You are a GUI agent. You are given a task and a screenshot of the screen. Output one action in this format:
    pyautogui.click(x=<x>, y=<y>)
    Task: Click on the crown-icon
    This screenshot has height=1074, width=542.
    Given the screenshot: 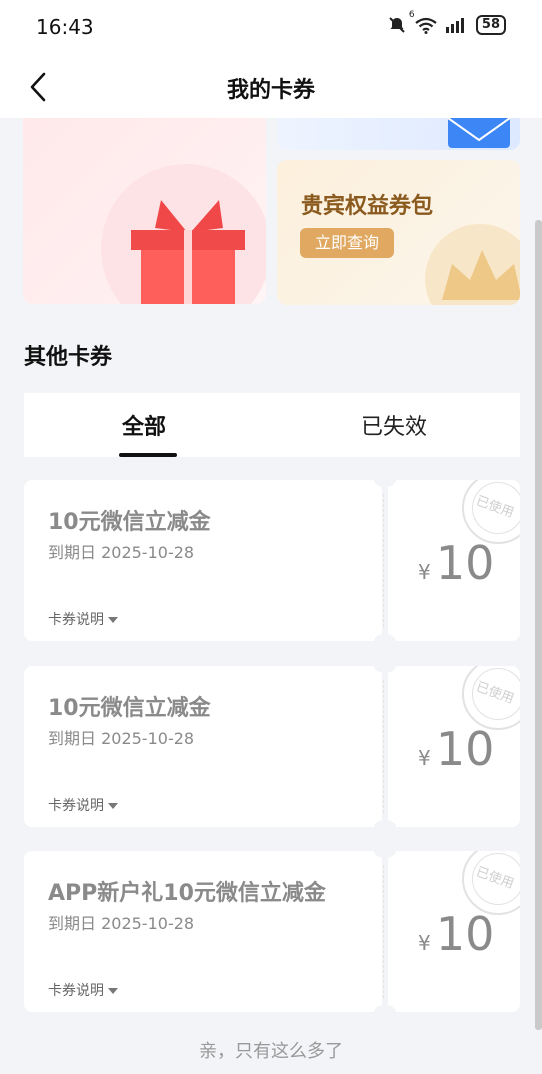 What is the action you would take?
    pyautogui.click(x=481, y=275)
    